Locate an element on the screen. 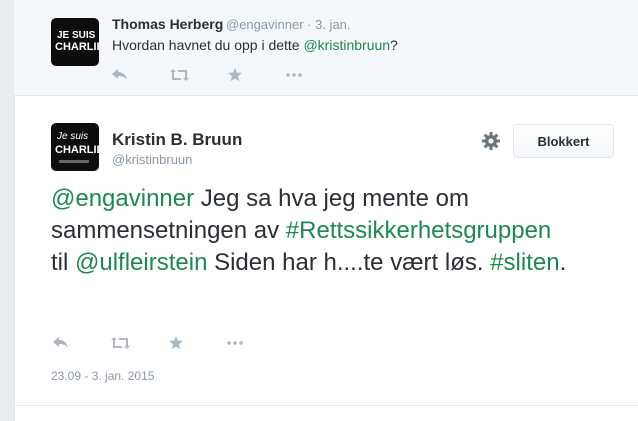  hashtag-sliten: #sliten is located at coordinates (524, 262).